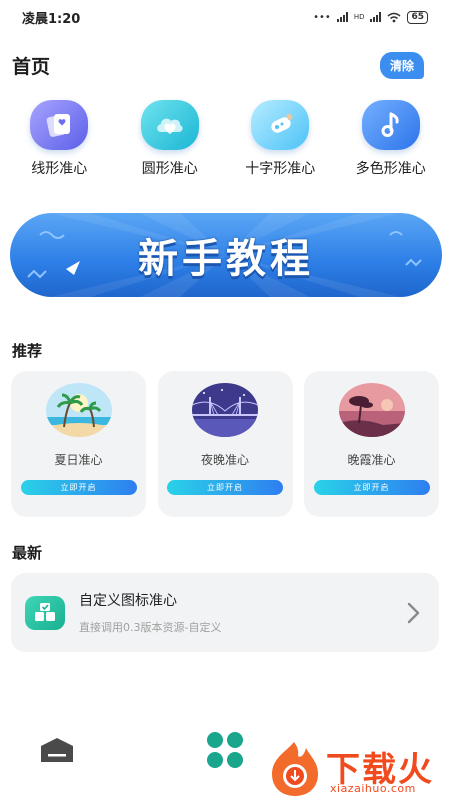 This screenshot has height=800, width=450. Describe the element at coordinates (295, 769) in the screenshot. I see `flame-logo-icon` at that location.